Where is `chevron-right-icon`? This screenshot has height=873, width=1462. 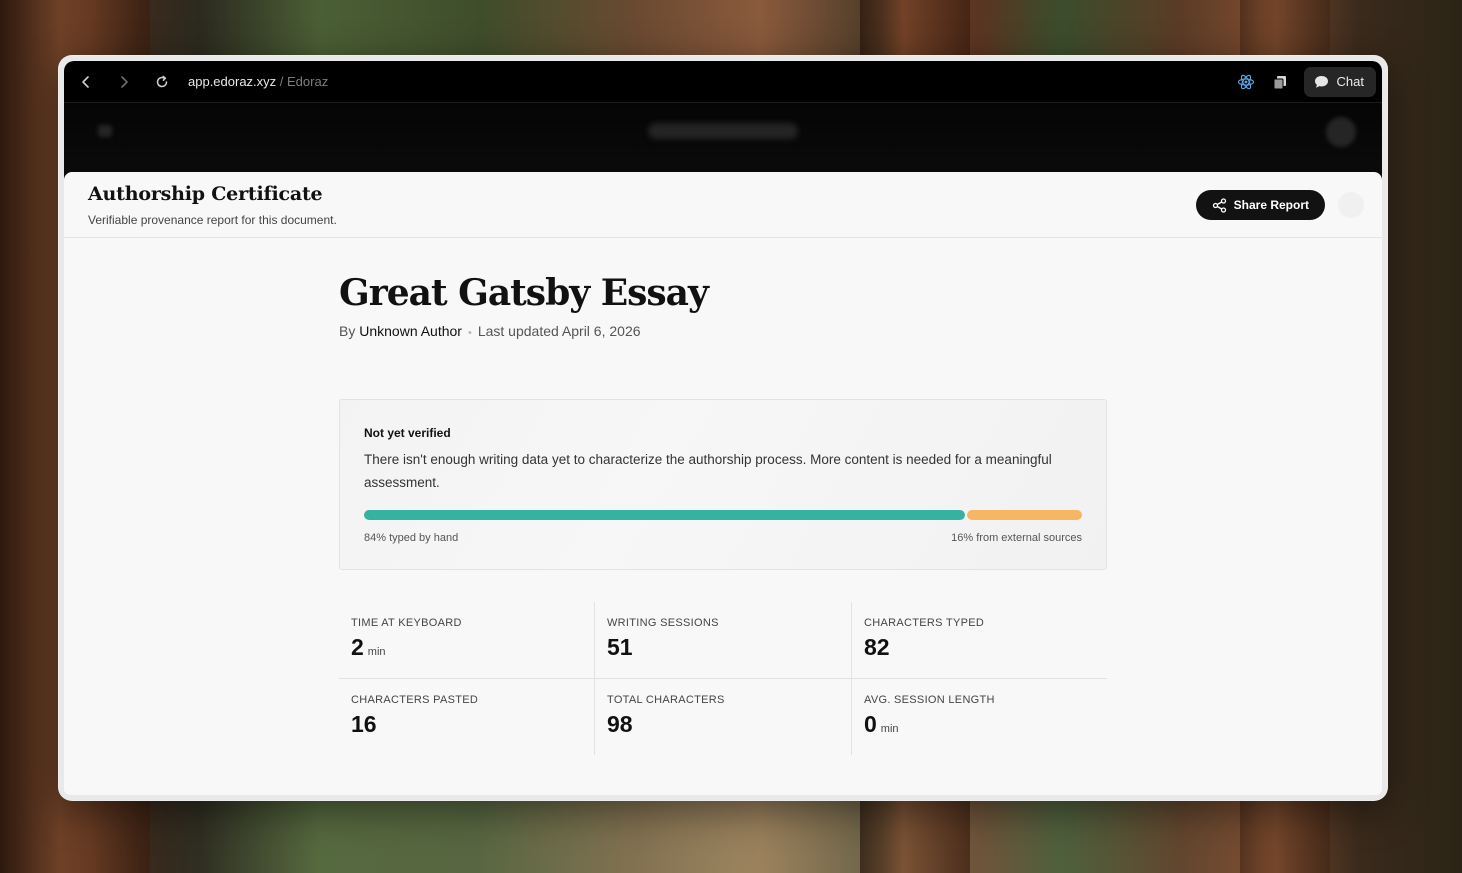 chevron-right-icon is located at coordinates (124, 81).